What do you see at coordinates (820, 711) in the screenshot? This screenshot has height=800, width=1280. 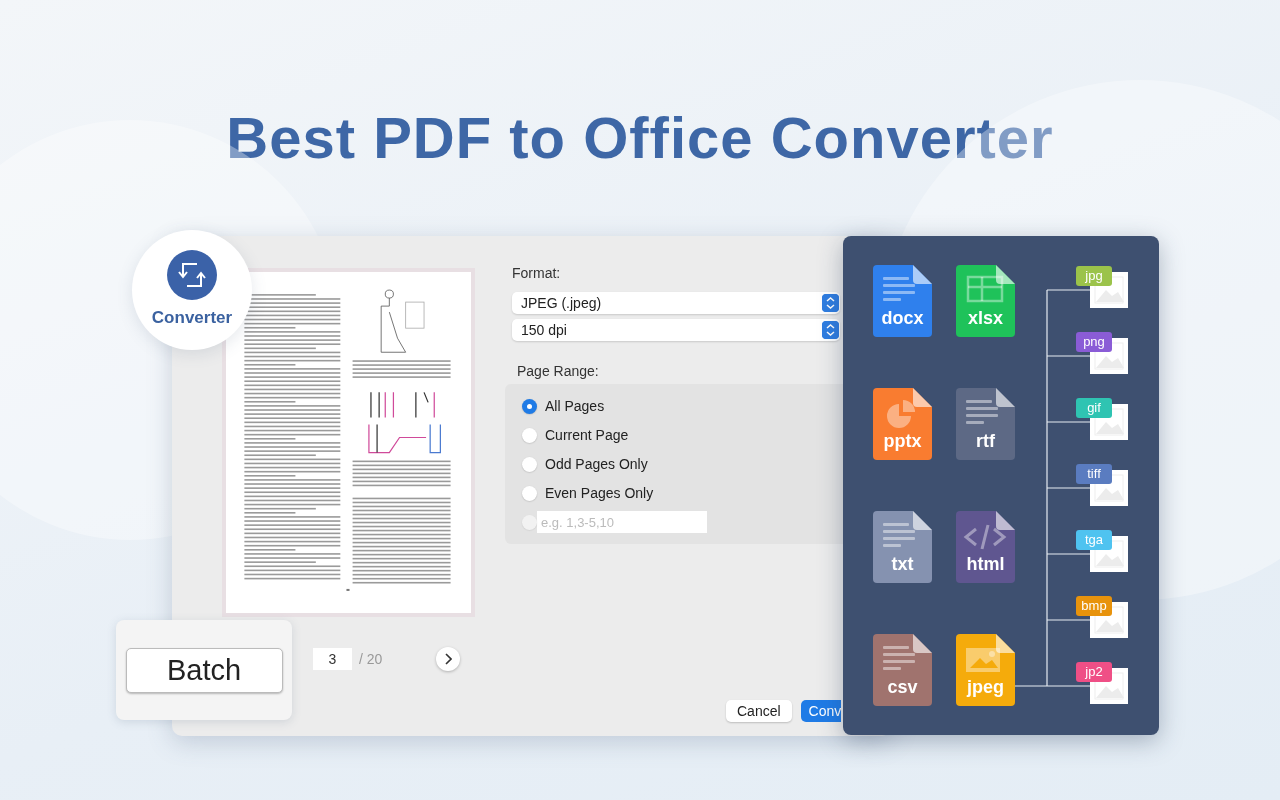 I see `convert-button: Conv` at bounding box center [820, 711].